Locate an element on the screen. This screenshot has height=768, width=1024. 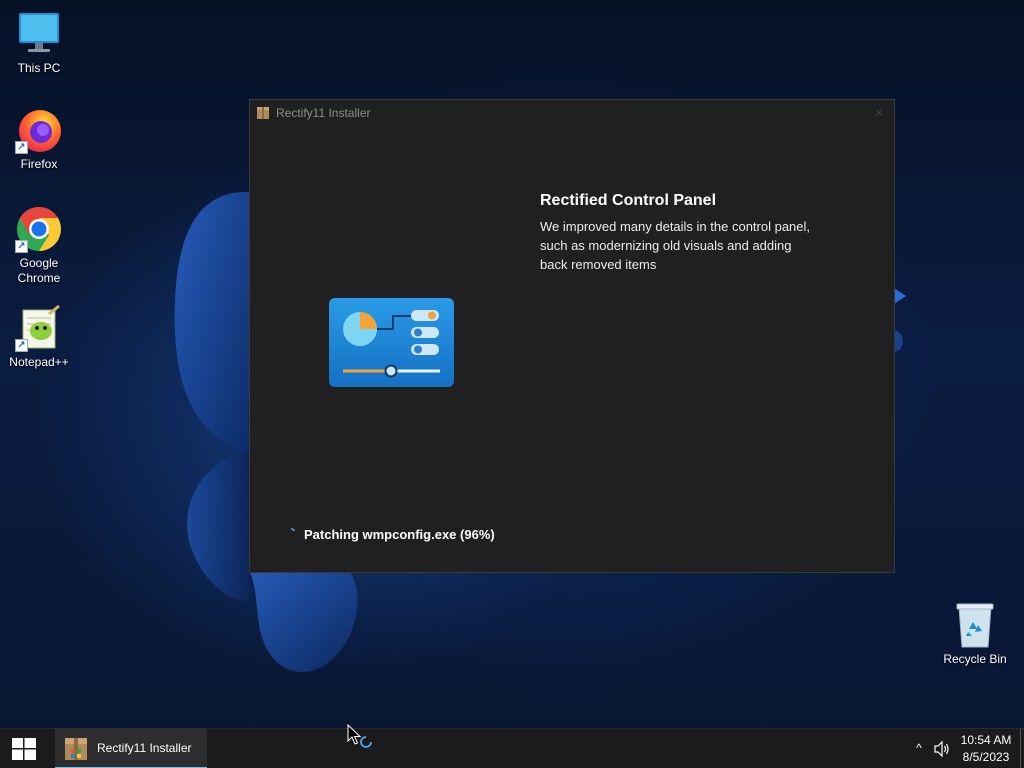
taskbar-app-label: Rectify11 Installer is located at coordinates (144, 748).